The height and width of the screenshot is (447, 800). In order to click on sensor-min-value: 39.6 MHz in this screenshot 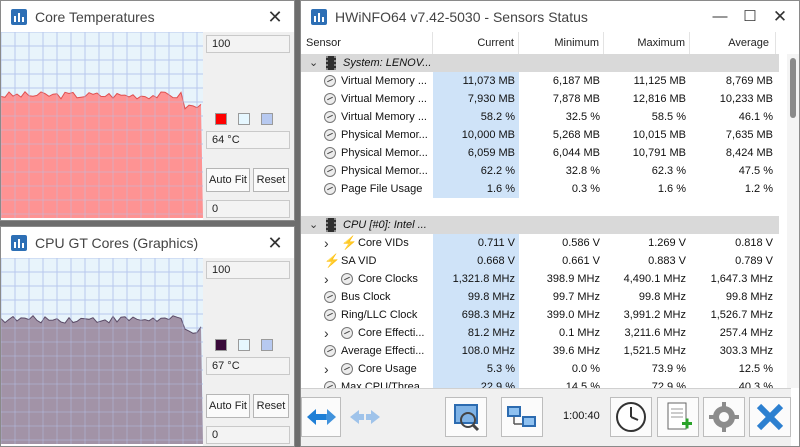, I will do `click(576, 351)`.